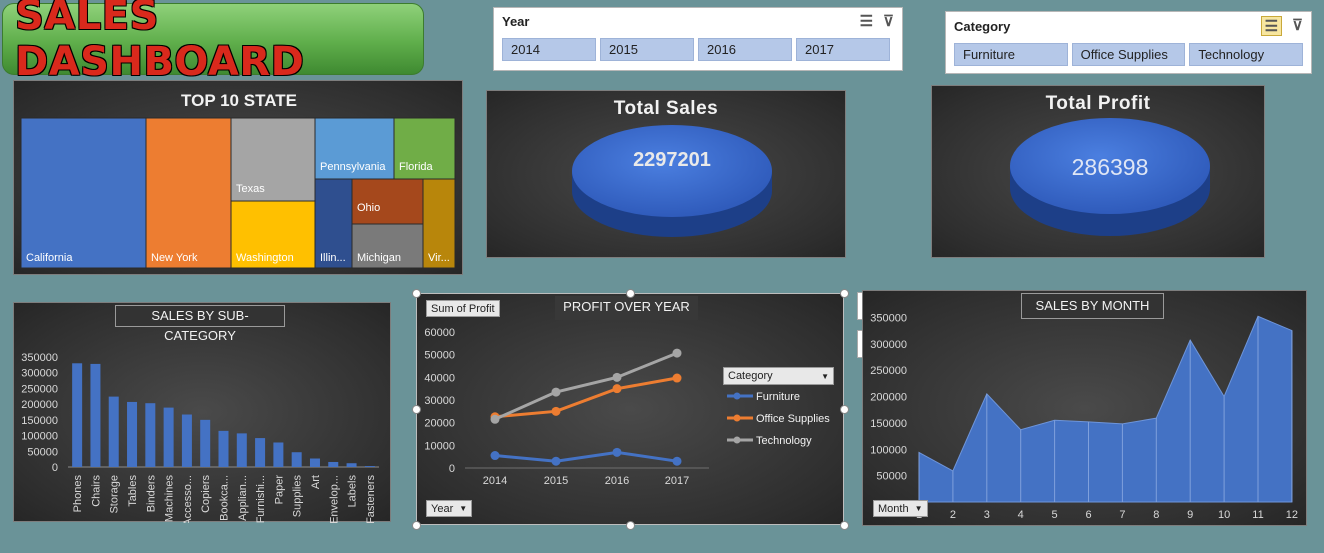 This screenshot has height=553, width=1324. Describe the element at coordinates (549, 49) in the screenshot. I see `year-slicer-item-2014: 2014` at that location.